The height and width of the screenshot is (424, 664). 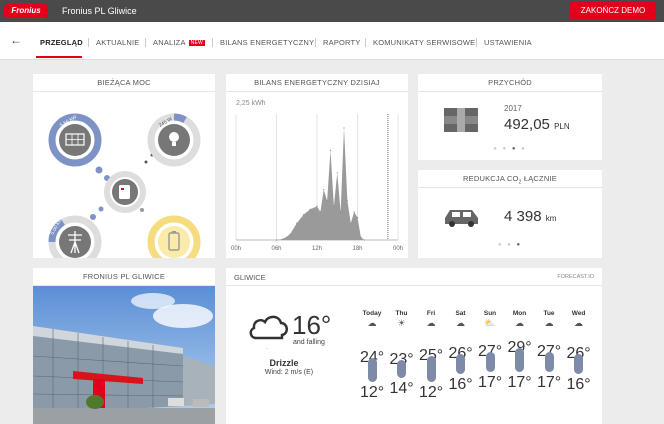 I want to click on forecast-low: 16°, so click(x=578, y=384).